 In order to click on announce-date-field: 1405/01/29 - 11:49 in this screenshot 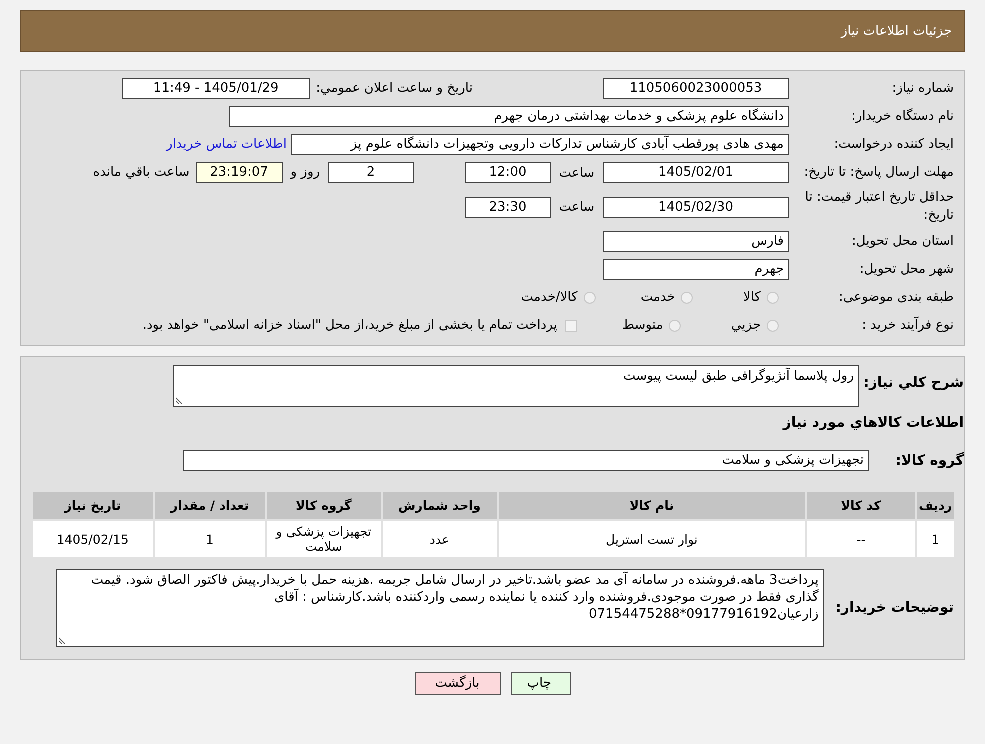, I will do `click(216, 88)`.